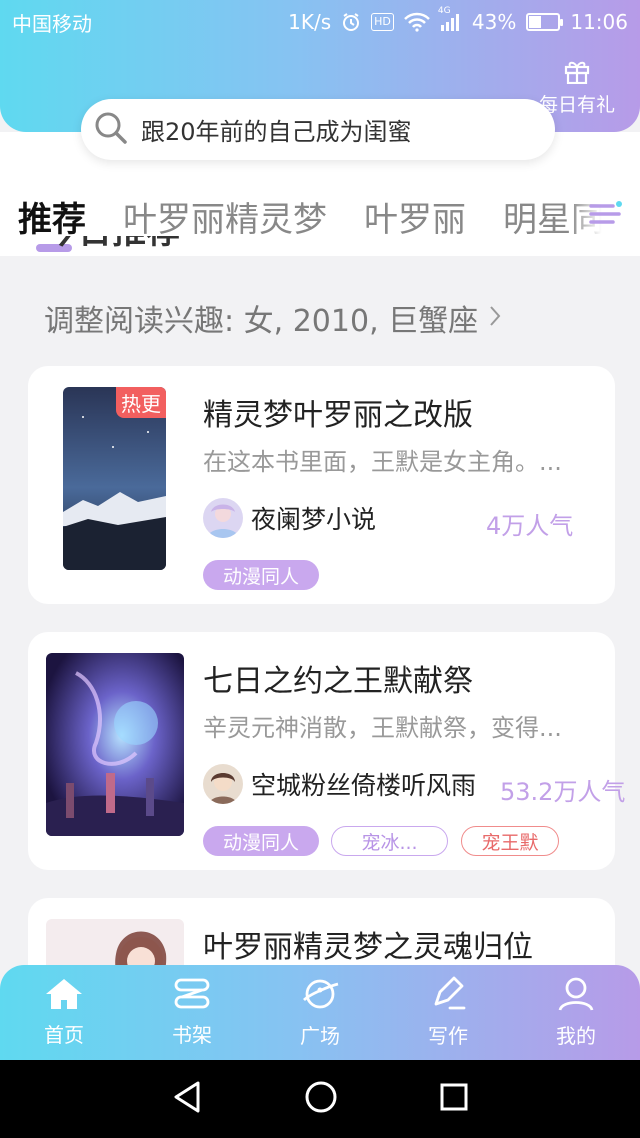  Describe the element at coordinates (261, 321) in the screenshot. I see `reading-preference-text: 调整阅读兴趣: 女, 2010, 巨蟹座` at that location.